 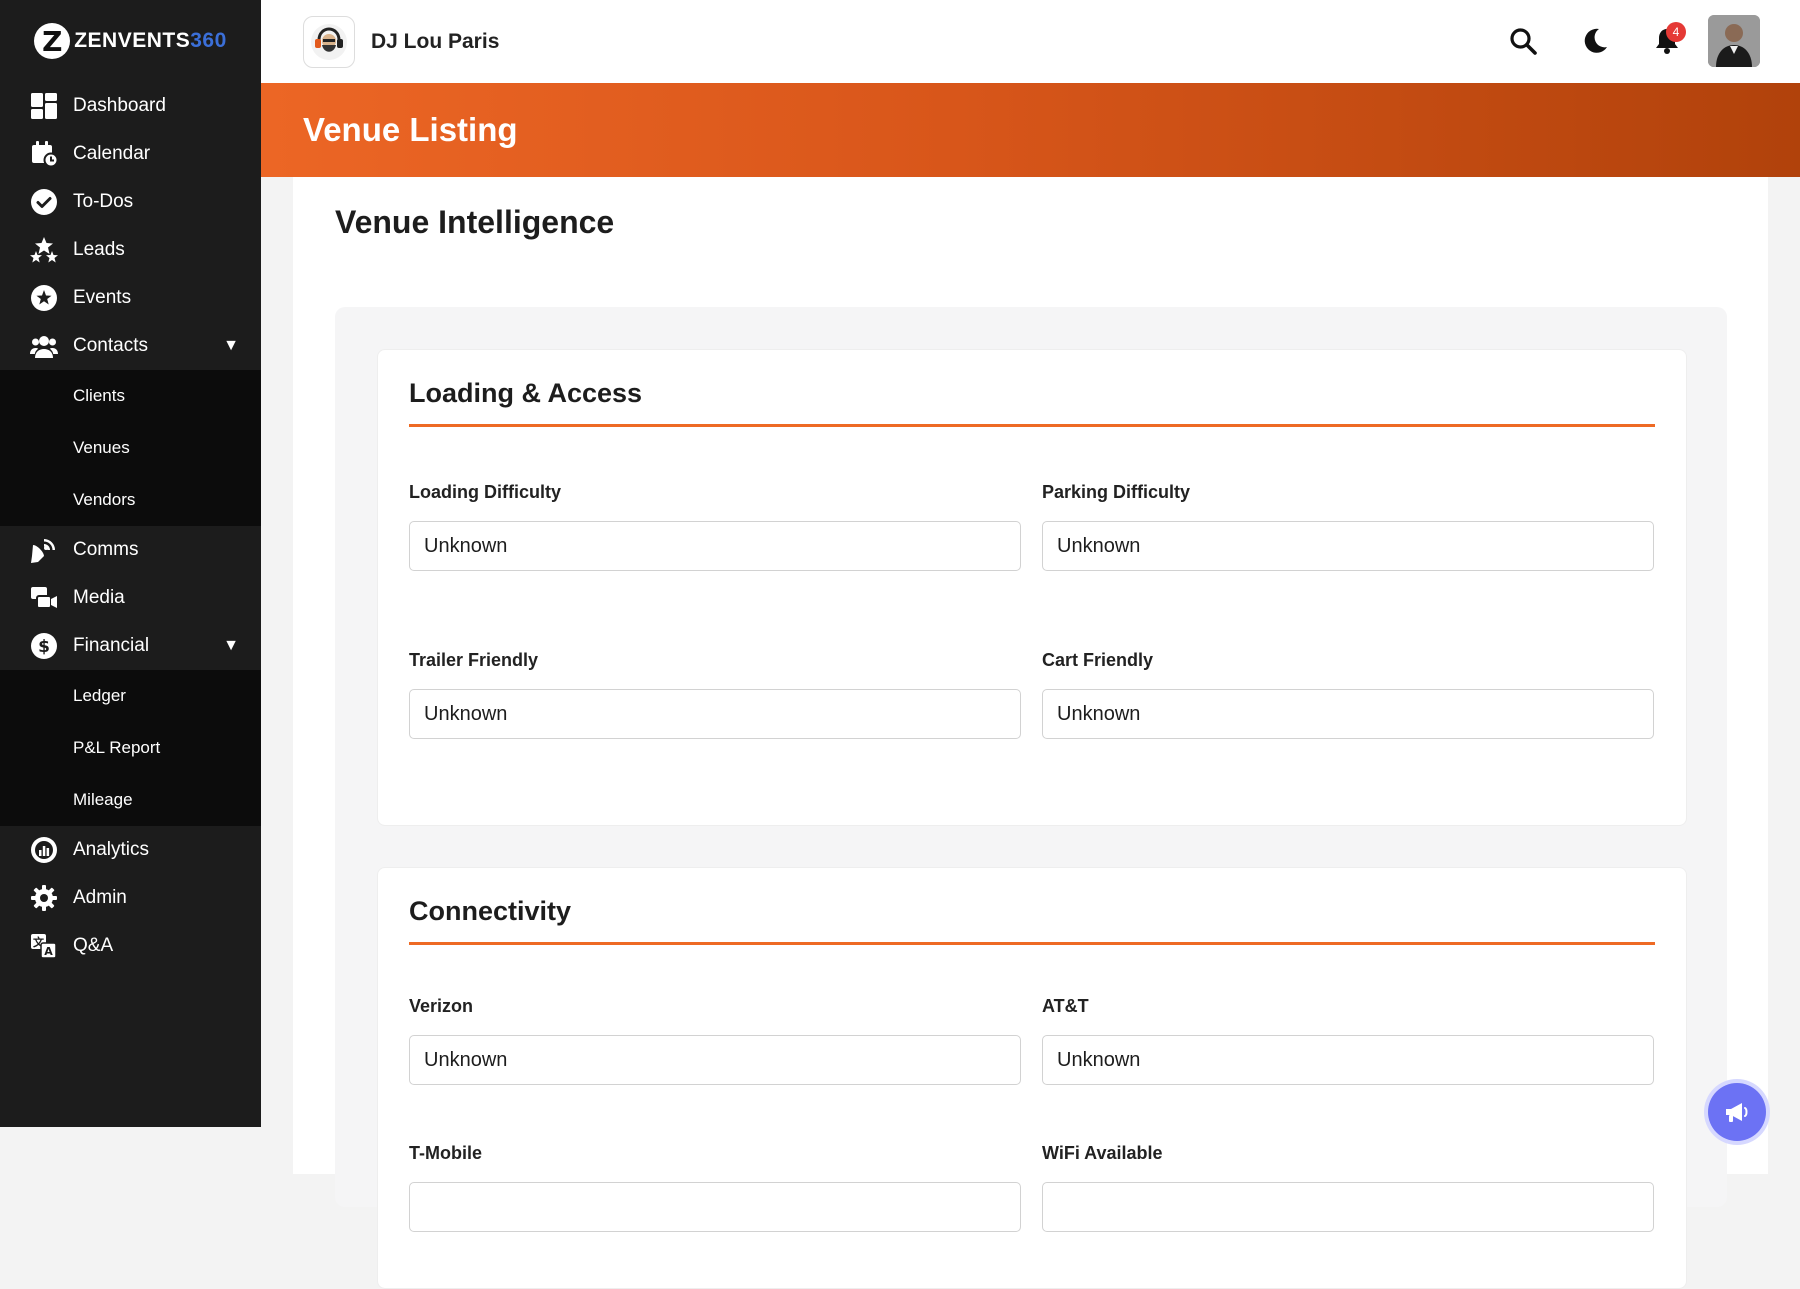 I want to click on logo-text: ZENVENTS360, so click(x=150, y=40).